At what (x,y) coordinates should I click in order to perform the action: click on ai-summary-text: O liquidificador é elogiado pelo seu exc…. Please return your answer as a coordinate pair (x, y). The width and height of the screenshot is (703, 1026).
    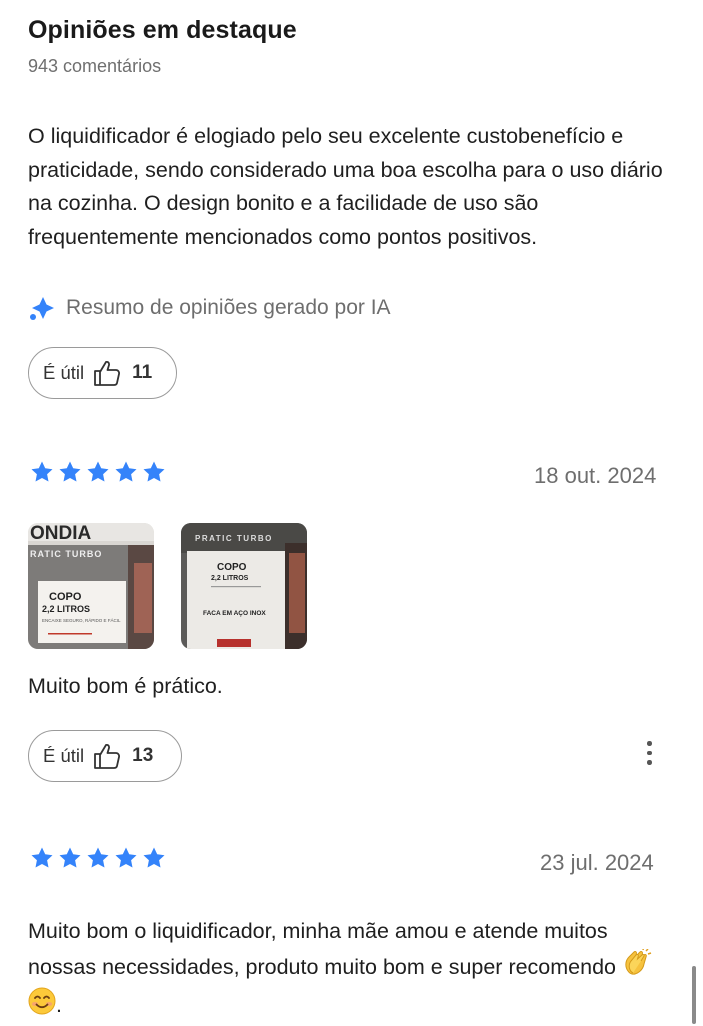
    Looking at the image, I should click on (345, 186).